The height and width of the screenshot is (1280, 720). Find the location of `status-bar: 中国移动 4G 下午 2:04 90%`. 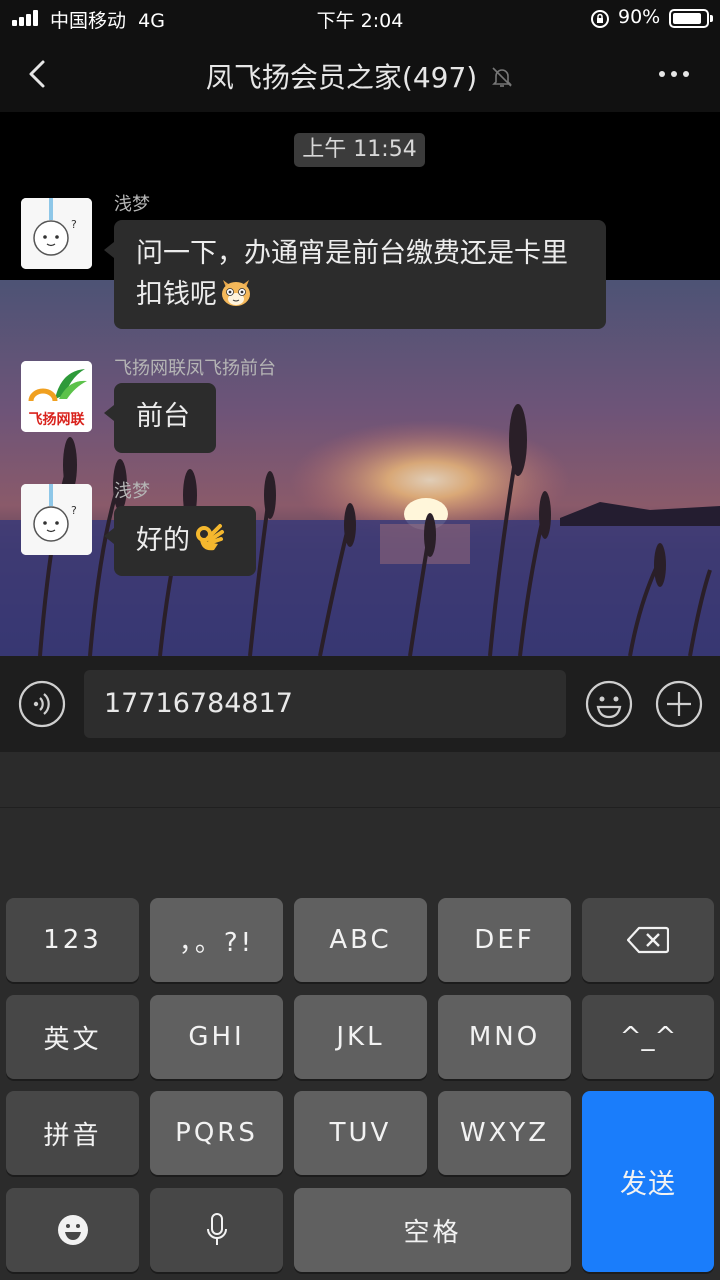

status-bar: 中国移动 4G 下午 2:04 90% is located at coordinates (360, 19).